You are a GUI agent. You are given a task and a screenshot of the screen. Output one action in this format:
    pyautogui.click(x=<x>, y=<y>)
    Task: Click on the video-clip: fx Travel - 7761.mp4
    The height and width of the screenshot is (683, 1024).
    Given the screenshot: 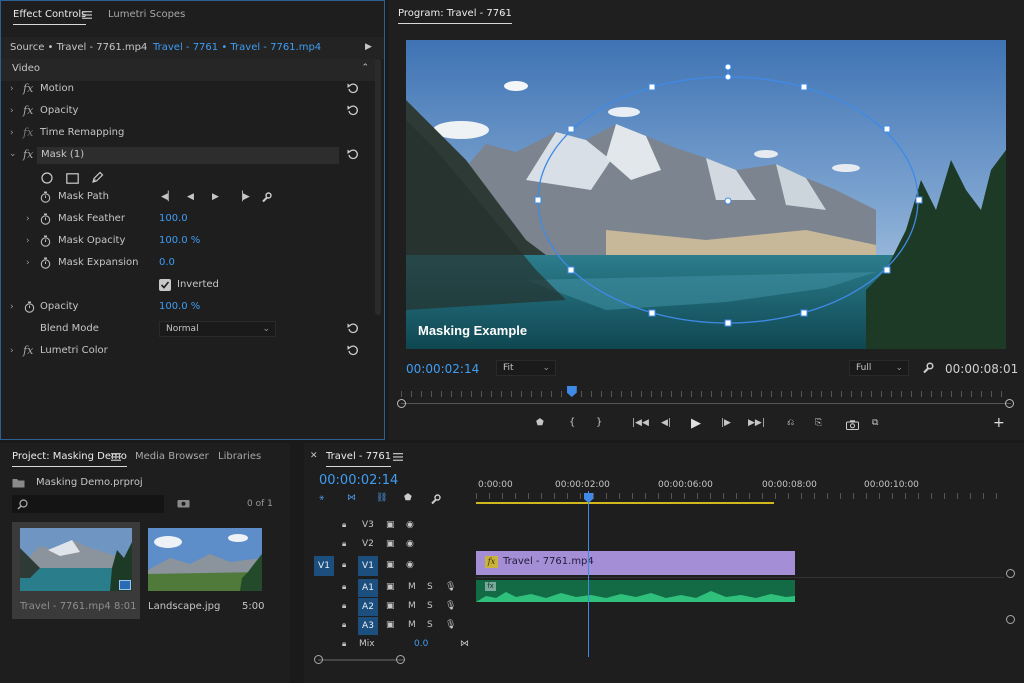 What is the action you would take?
    pyautogui.click(x=635, y=563)
    